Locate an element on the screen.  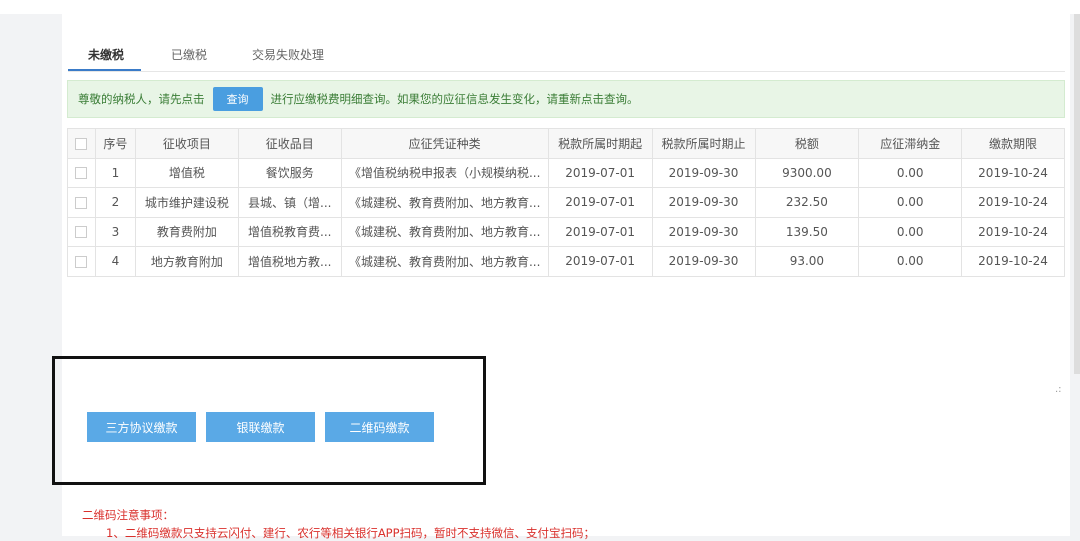
top-bar is located at coordinates (540, 7).